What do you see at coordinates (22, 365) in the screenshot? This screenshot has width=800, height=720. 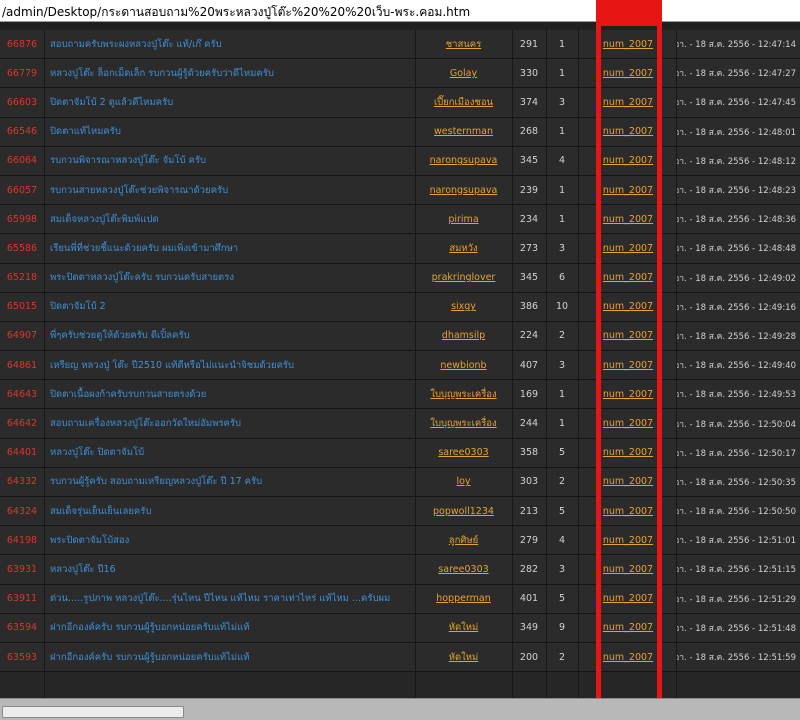 I see `topic-id: 64861` at bounding box center [22, 365].